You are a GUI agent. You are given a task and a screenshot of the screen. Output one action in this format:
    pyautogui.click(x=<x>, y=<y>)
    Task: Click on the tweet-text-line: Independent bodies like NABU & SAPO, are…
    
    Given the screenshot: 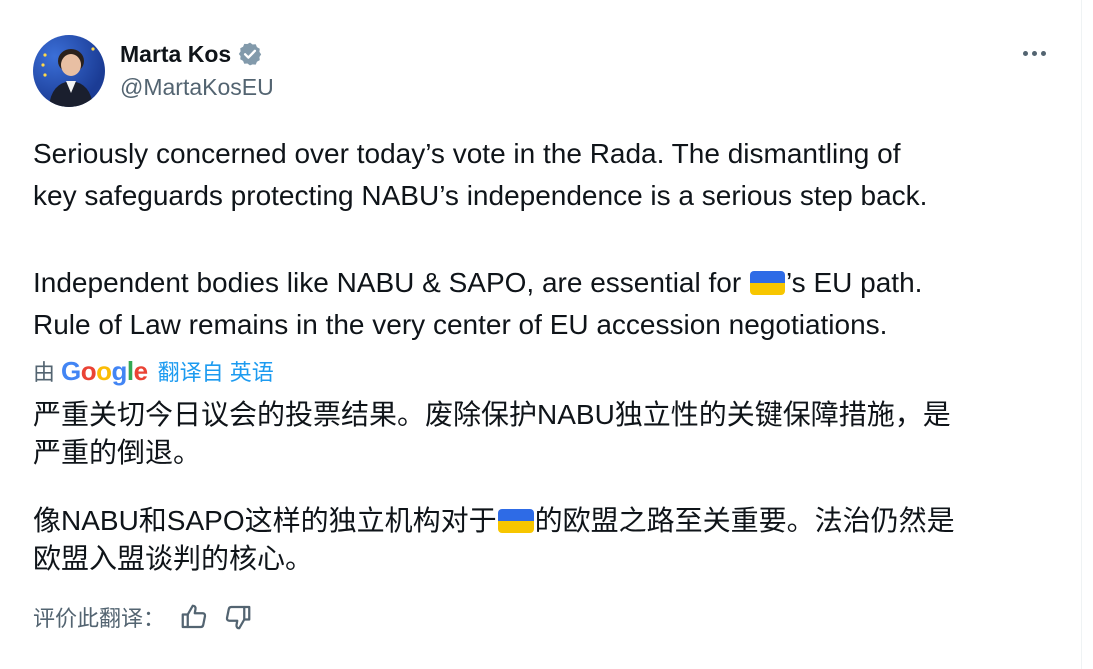 What is the action you would take?
    pyautogui.click(x=477, y=283)
    